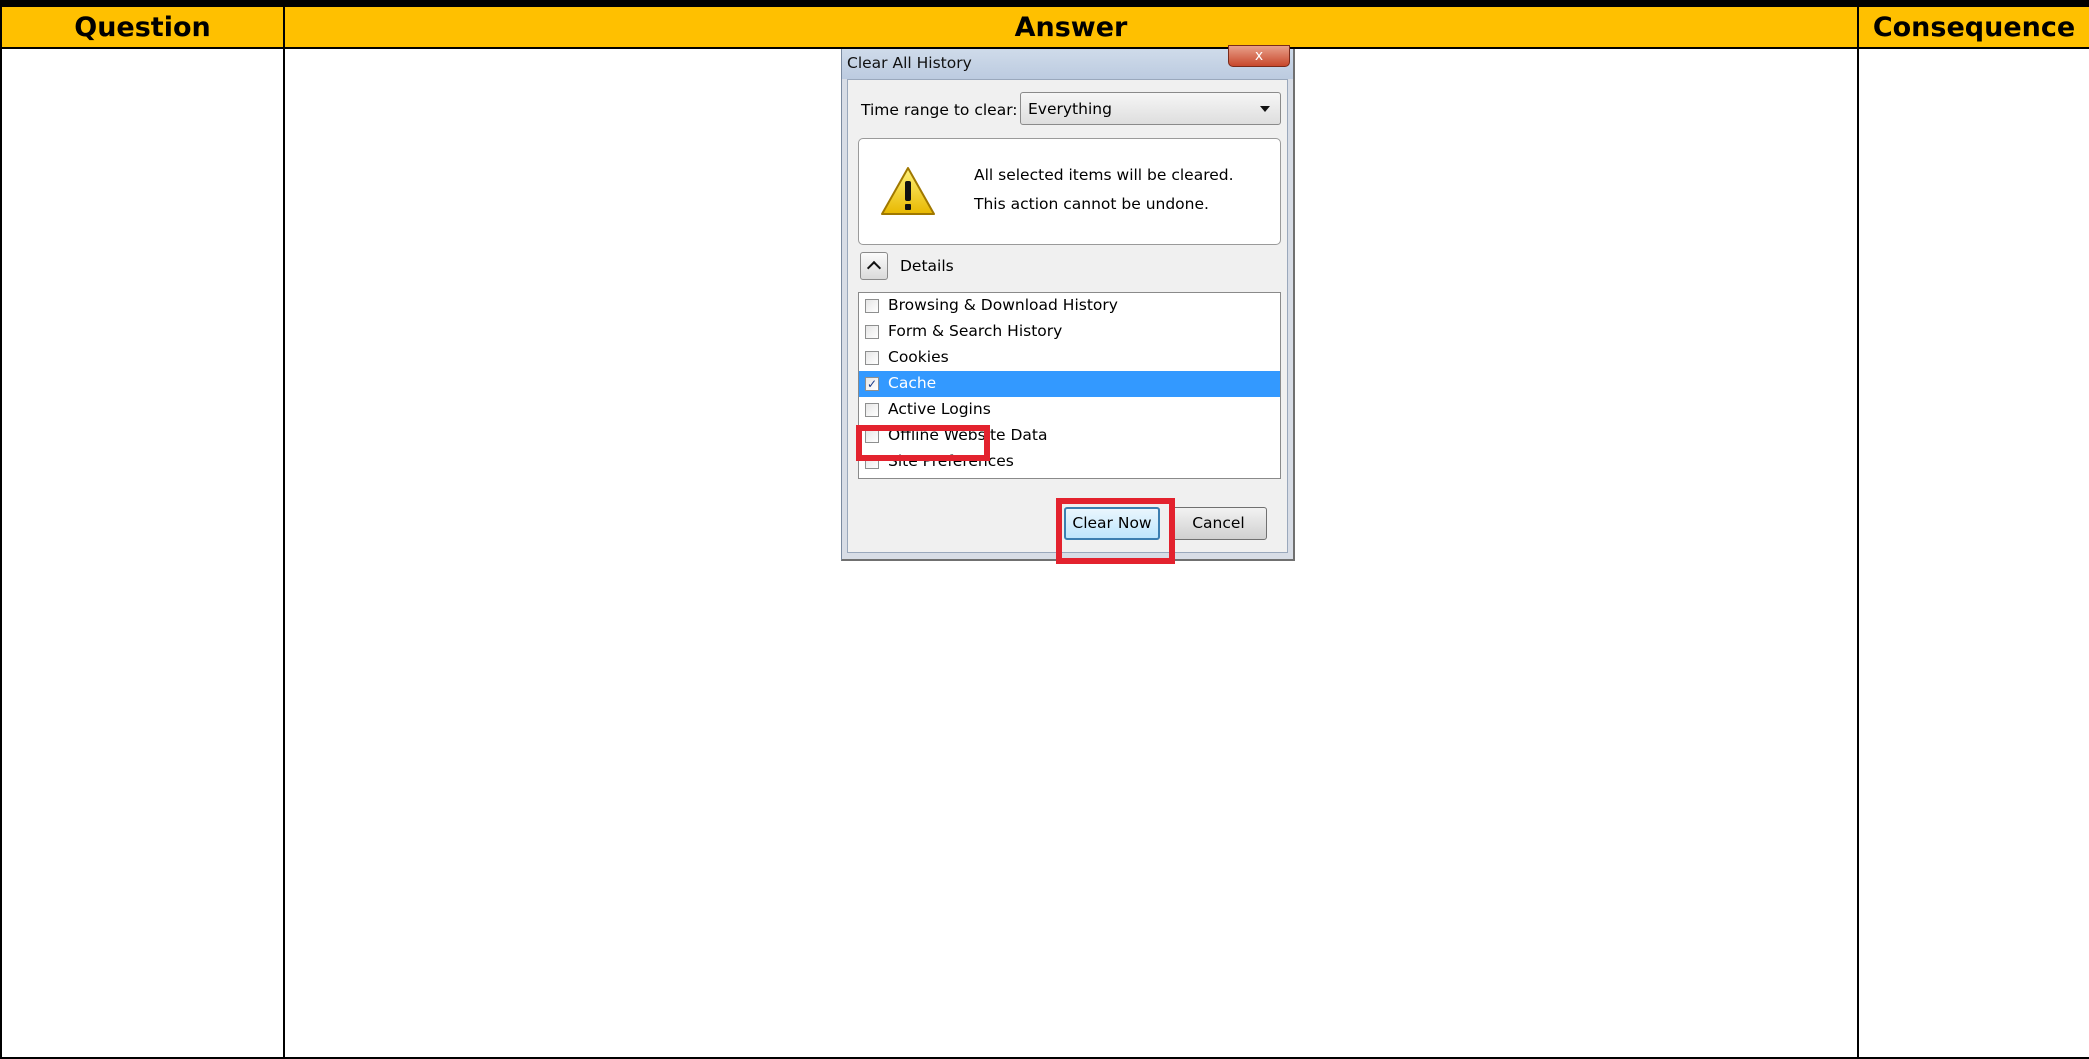  I want to click on time-range-select: Everything, so click(1150, 108).